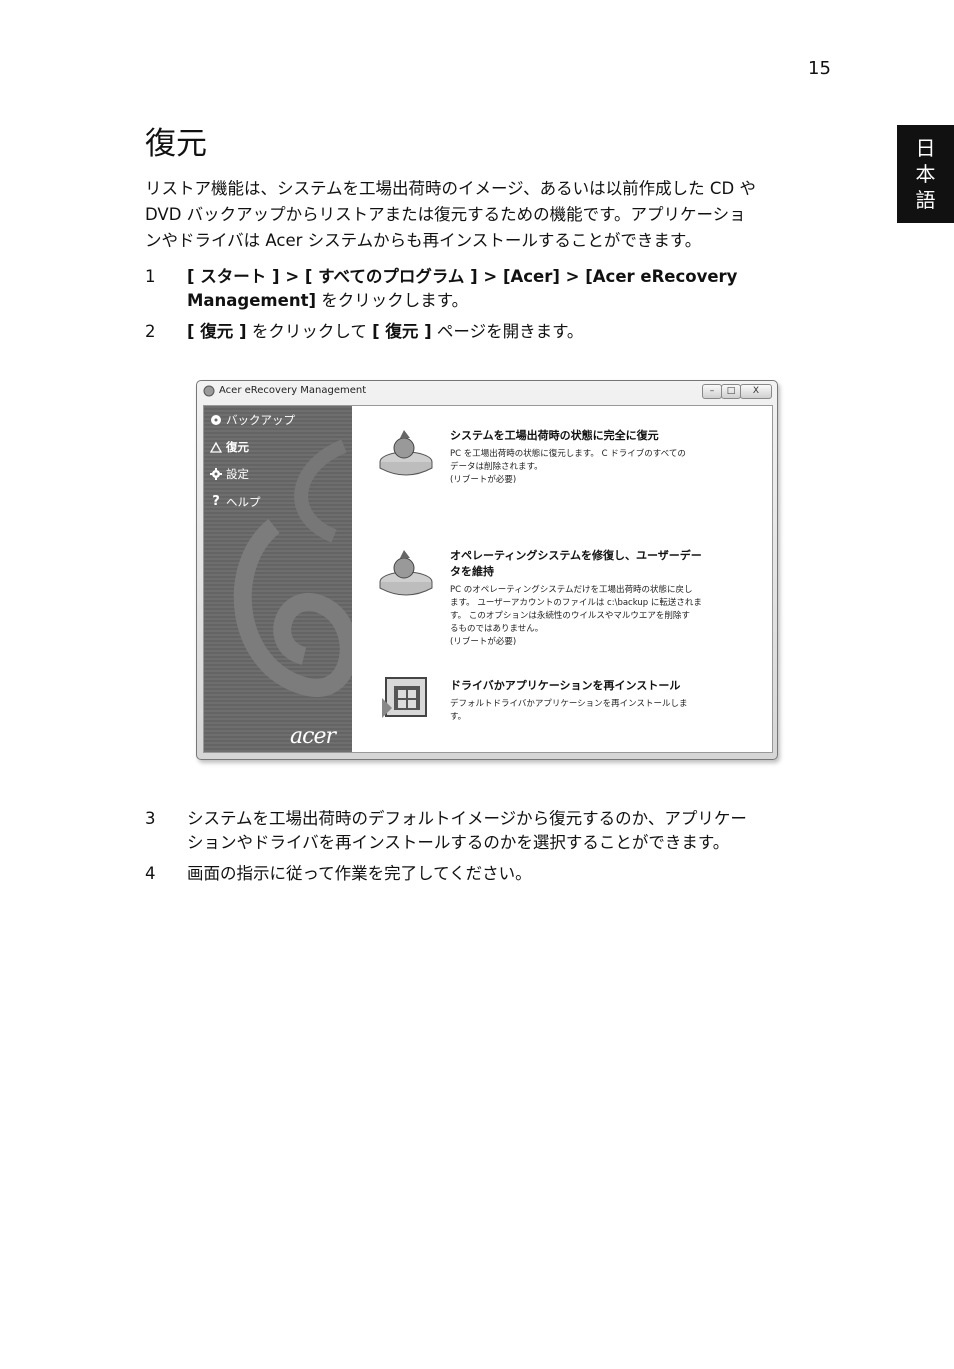  What do you see at coordinates (251, 300) in the screenshot?
I see `step-bold-text: Management]` at bounding box center [251, 300].